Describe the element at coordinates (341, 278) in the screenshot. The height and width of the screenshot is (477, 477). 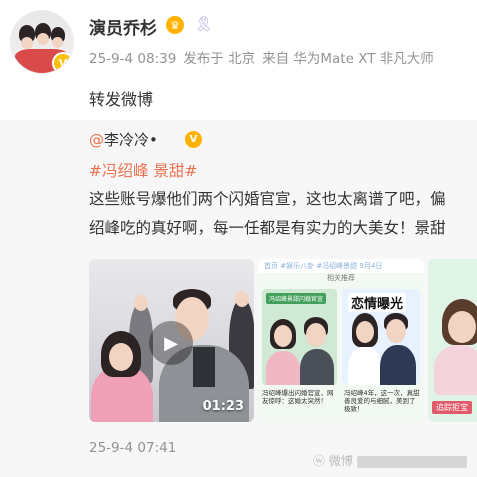
I see `thumb-subheader: 相关推荐` at that location.